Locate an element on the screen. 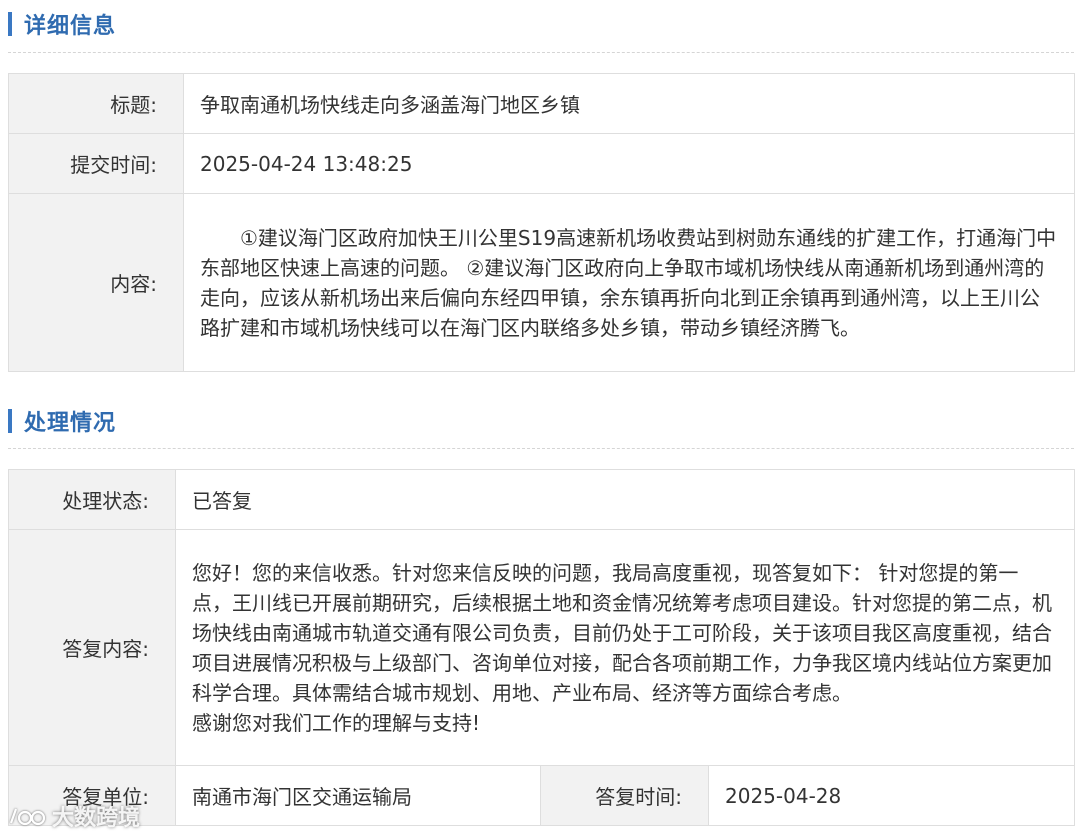 The image size is (1080, 838). reply-time-value: 2025-04-28 is located at coordinates (891, 795).